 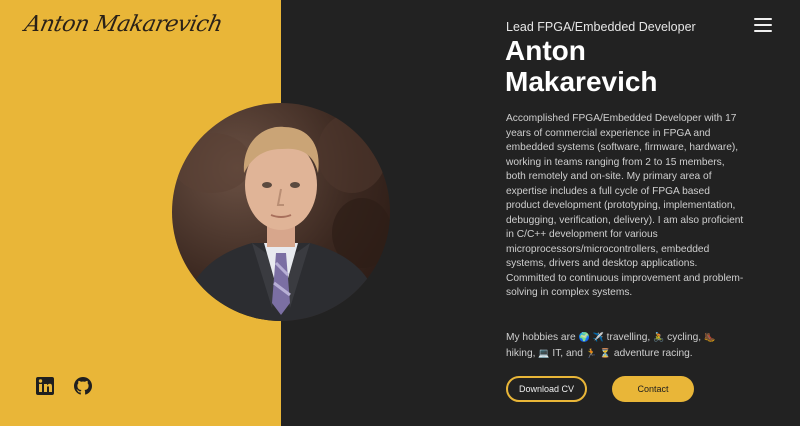 What do you see at coordinates (64, 386) in the screenshot?
I see `social-links` at bounding box center [64, 386].